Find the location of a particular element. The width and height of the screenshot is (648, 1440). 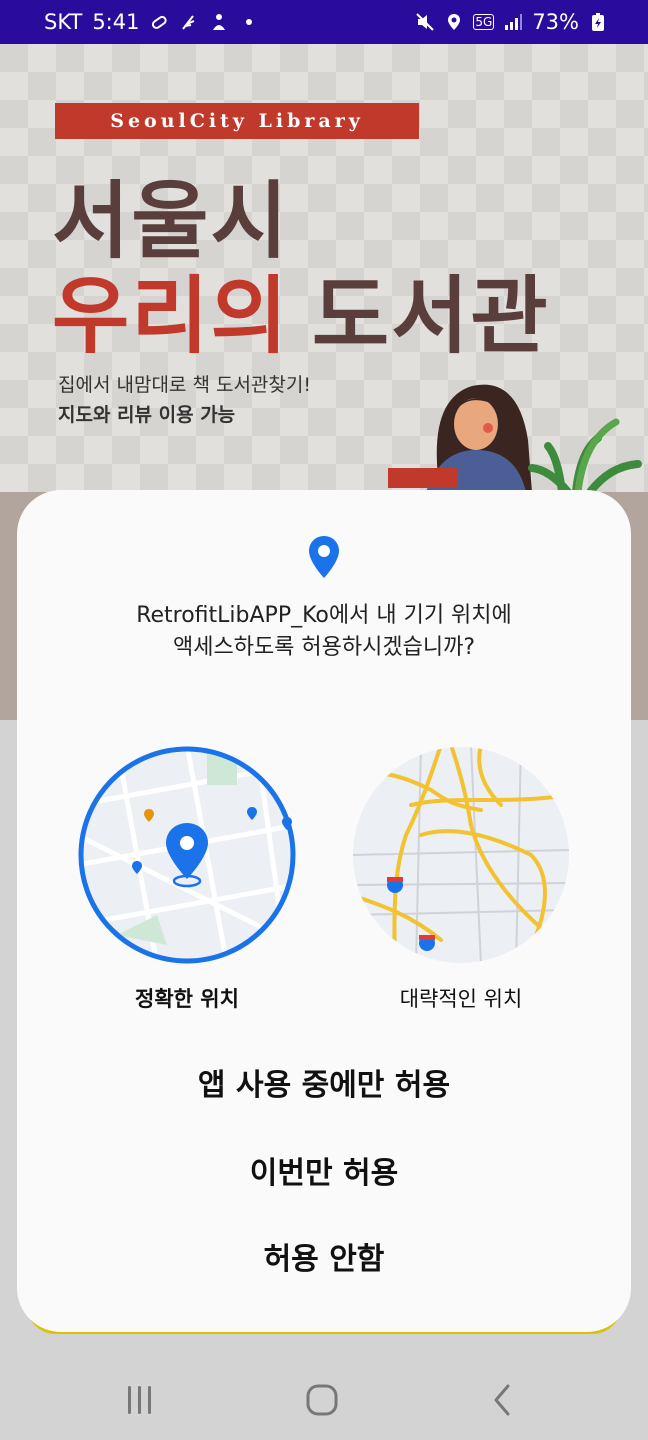

battery-percent: 73% is located at coordinates (555, 22).